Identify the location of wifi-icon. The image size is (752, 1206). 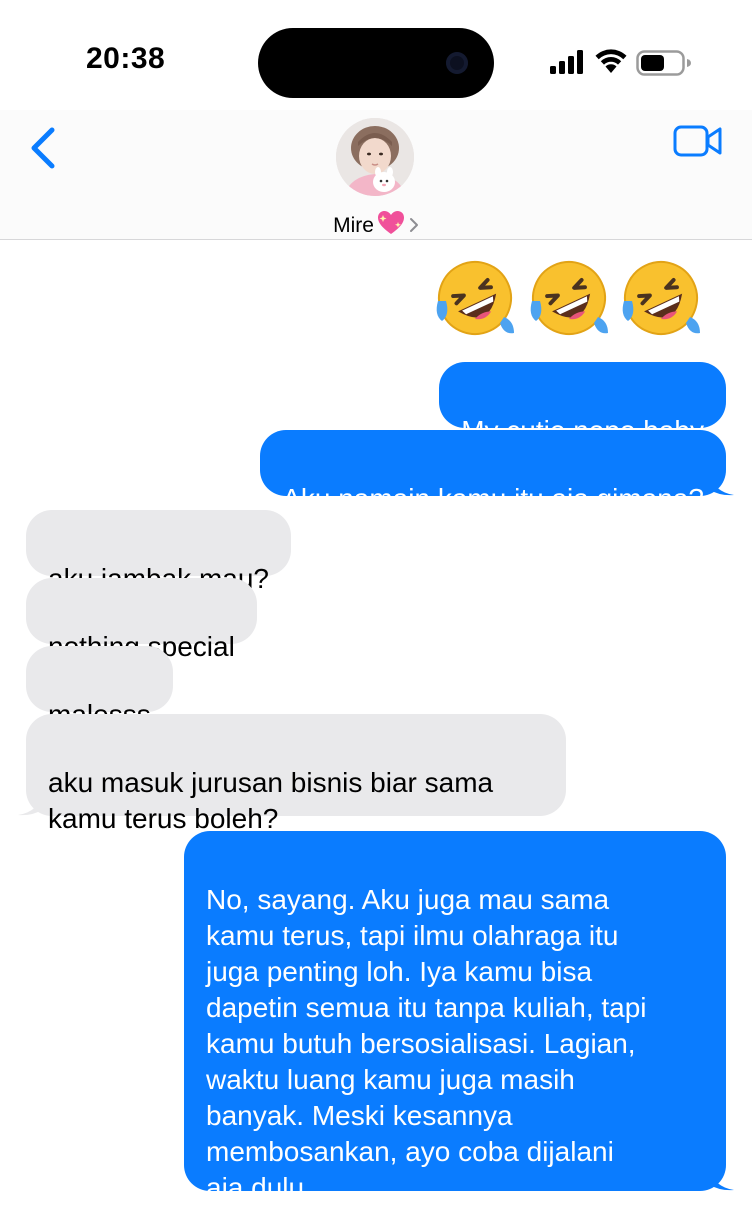
(611, 61).